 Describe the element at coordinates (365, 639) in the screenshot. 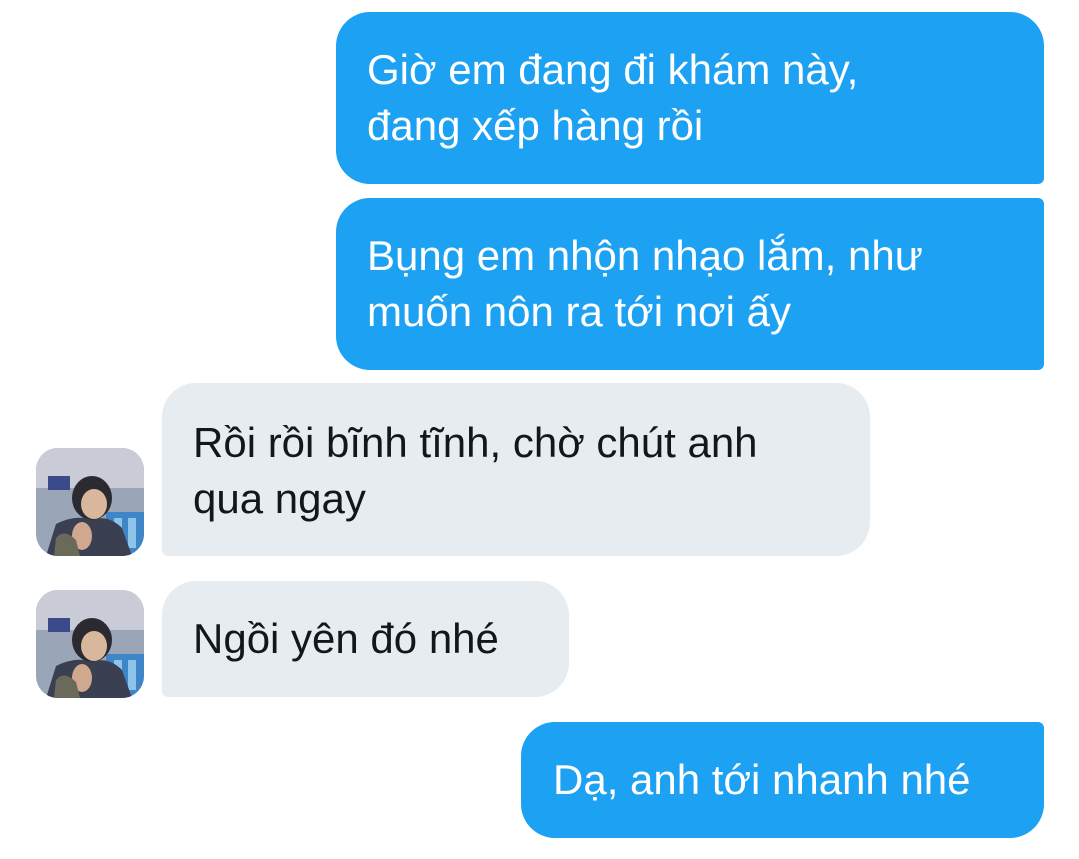

I see `incoming-message-bubble: Ngồi yên đó nhé` at that location.